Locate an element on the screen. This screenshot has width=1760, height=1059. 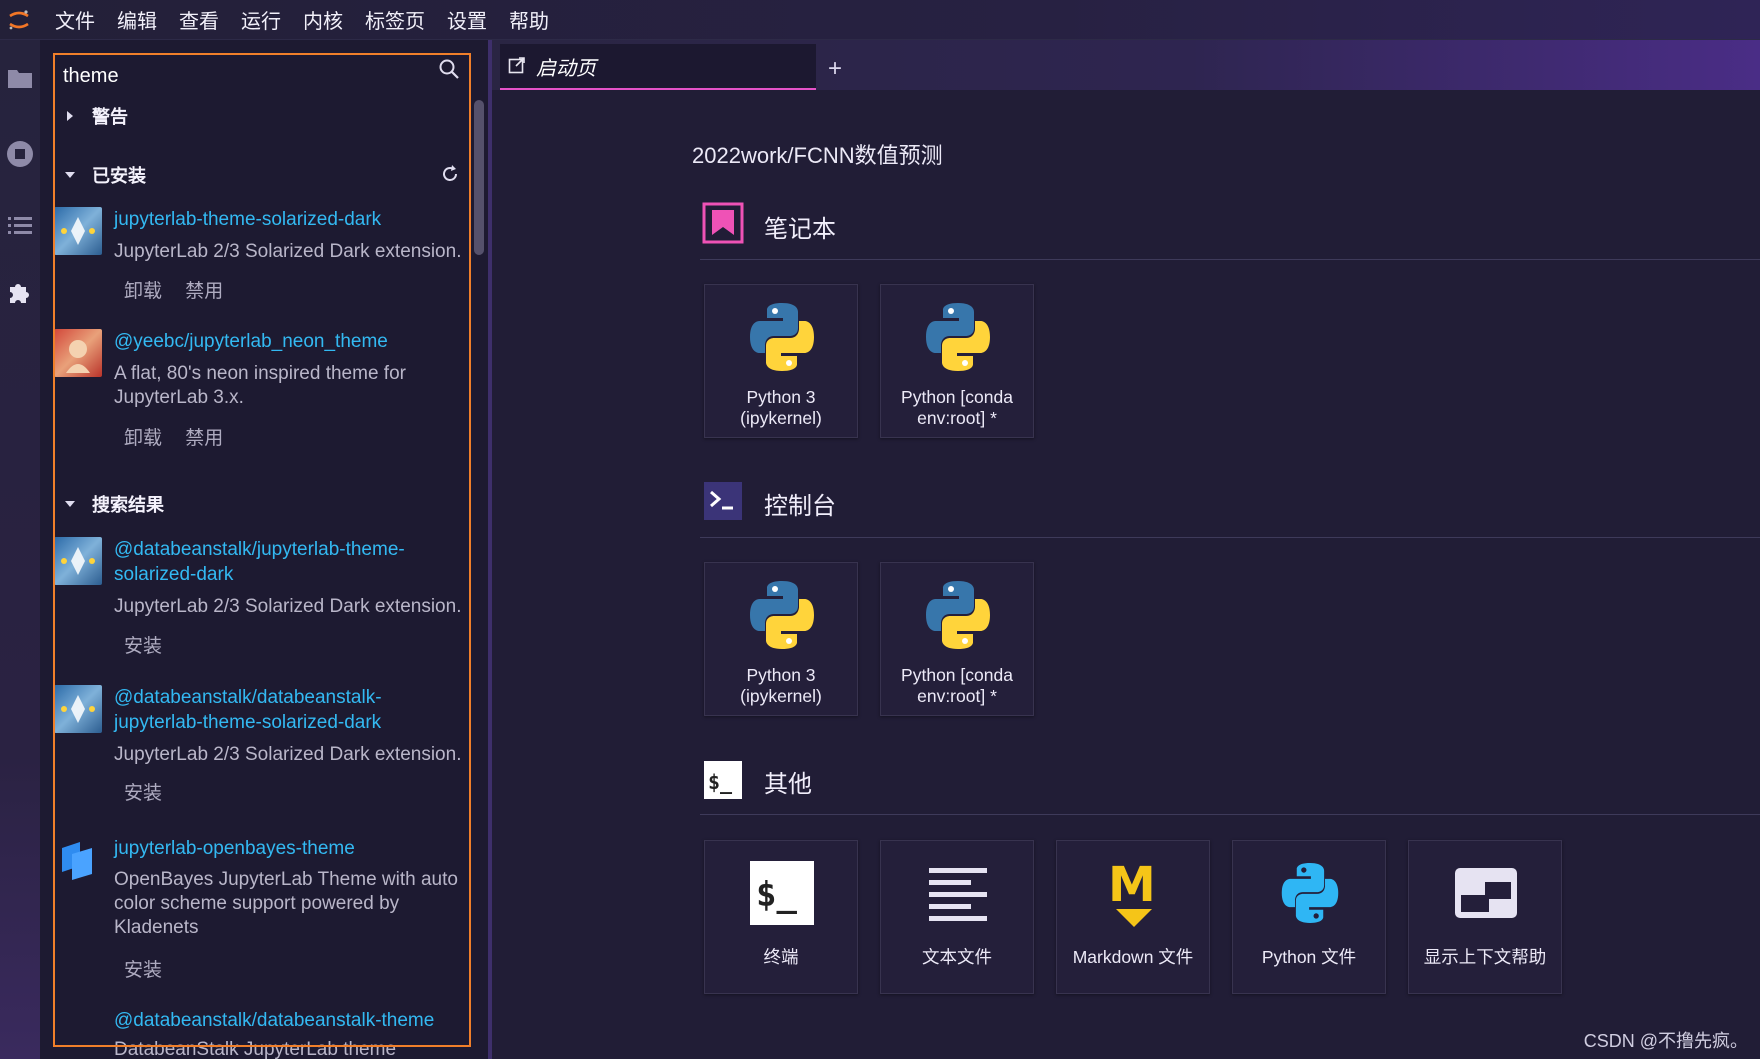
tab-label: 启动页 is located at coordinates (566, 68).